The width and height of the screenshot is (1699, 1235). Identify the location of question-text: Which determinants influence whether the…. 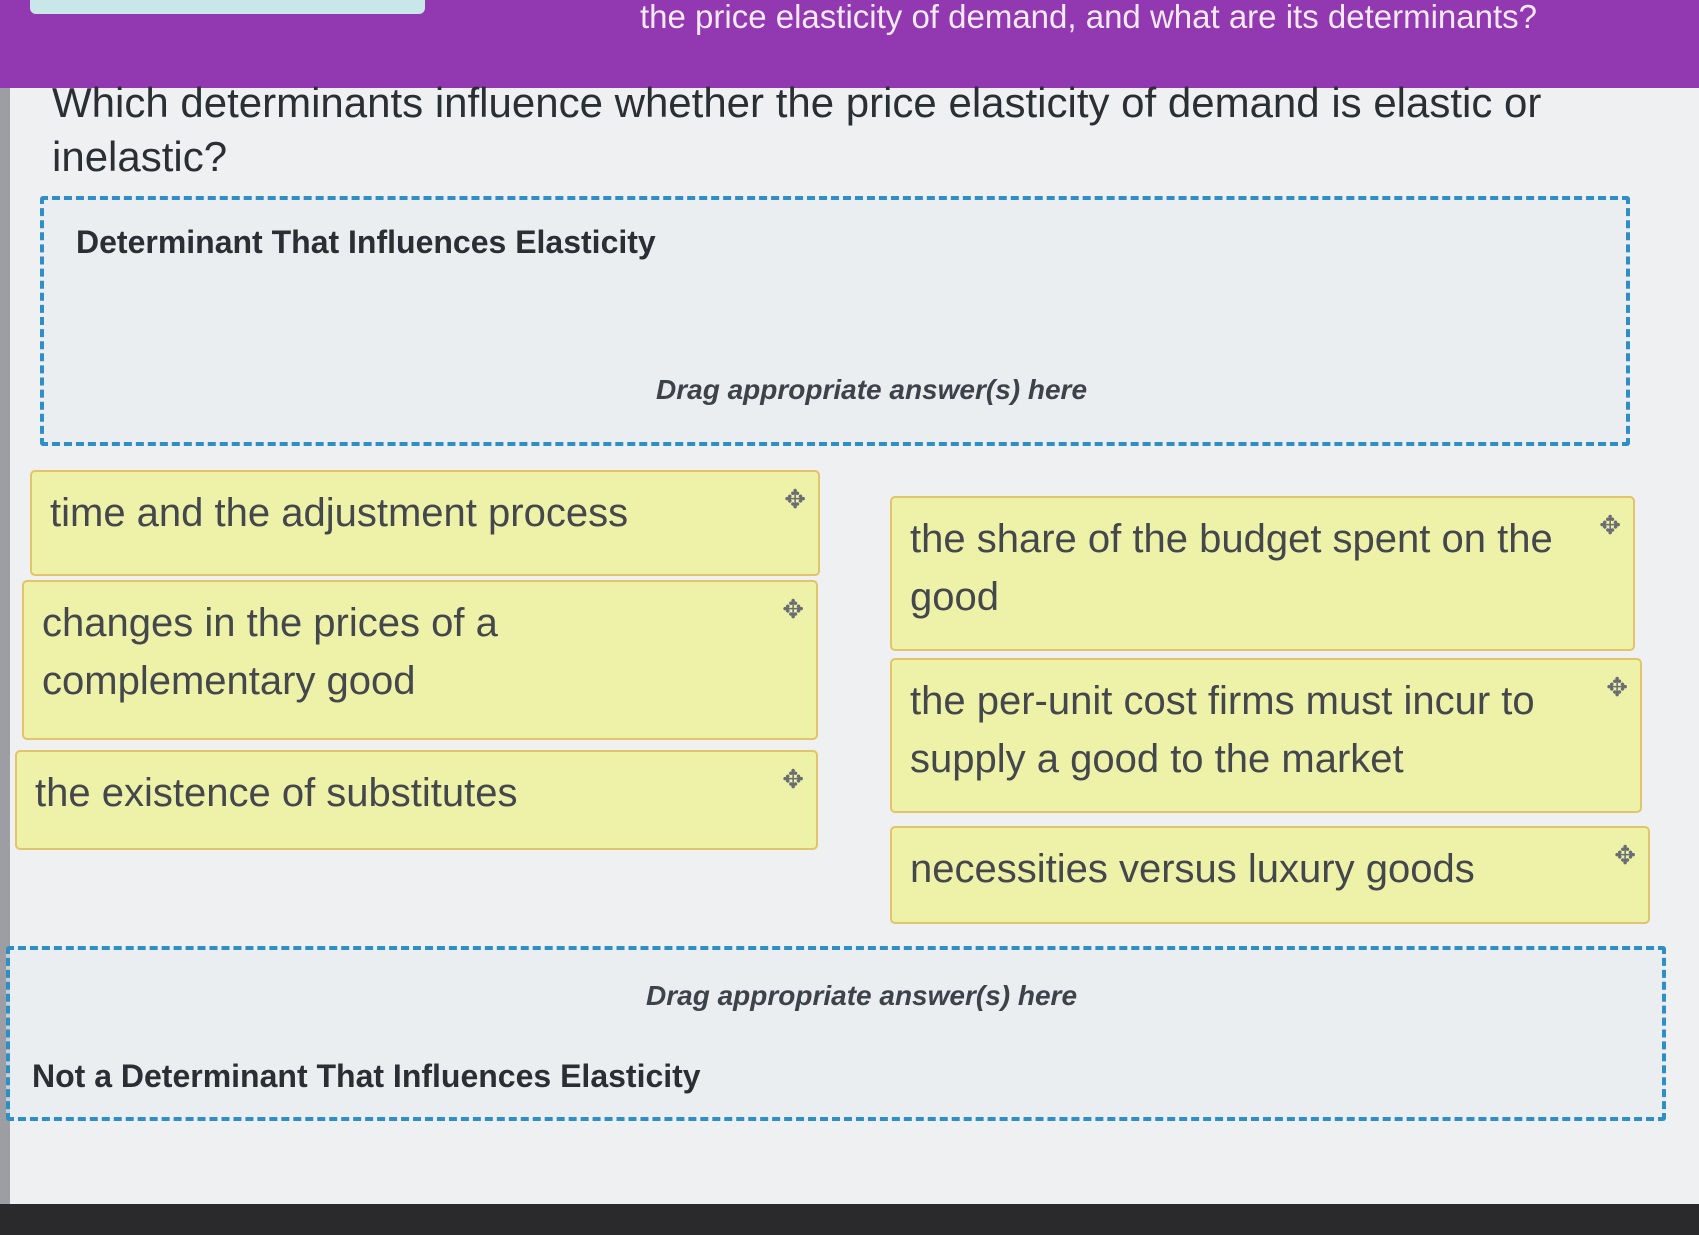
(797, 129).